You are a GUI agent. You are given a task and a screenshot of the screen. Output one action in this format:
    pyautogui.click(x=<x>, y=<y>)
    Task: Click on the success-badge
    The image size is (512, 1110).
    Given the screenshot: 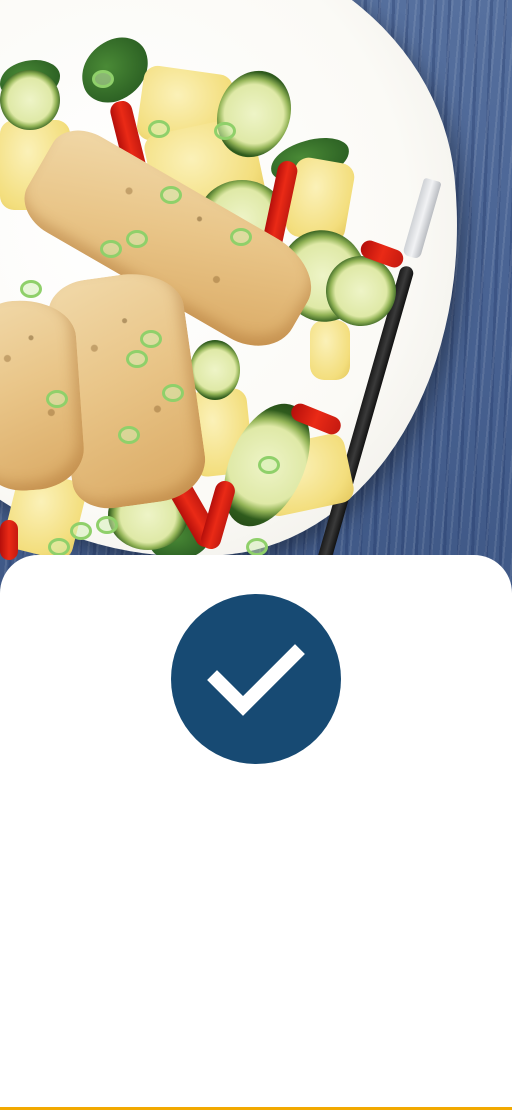 What is the action you would take?
    pyautogui.click(x=256, y=679)
    